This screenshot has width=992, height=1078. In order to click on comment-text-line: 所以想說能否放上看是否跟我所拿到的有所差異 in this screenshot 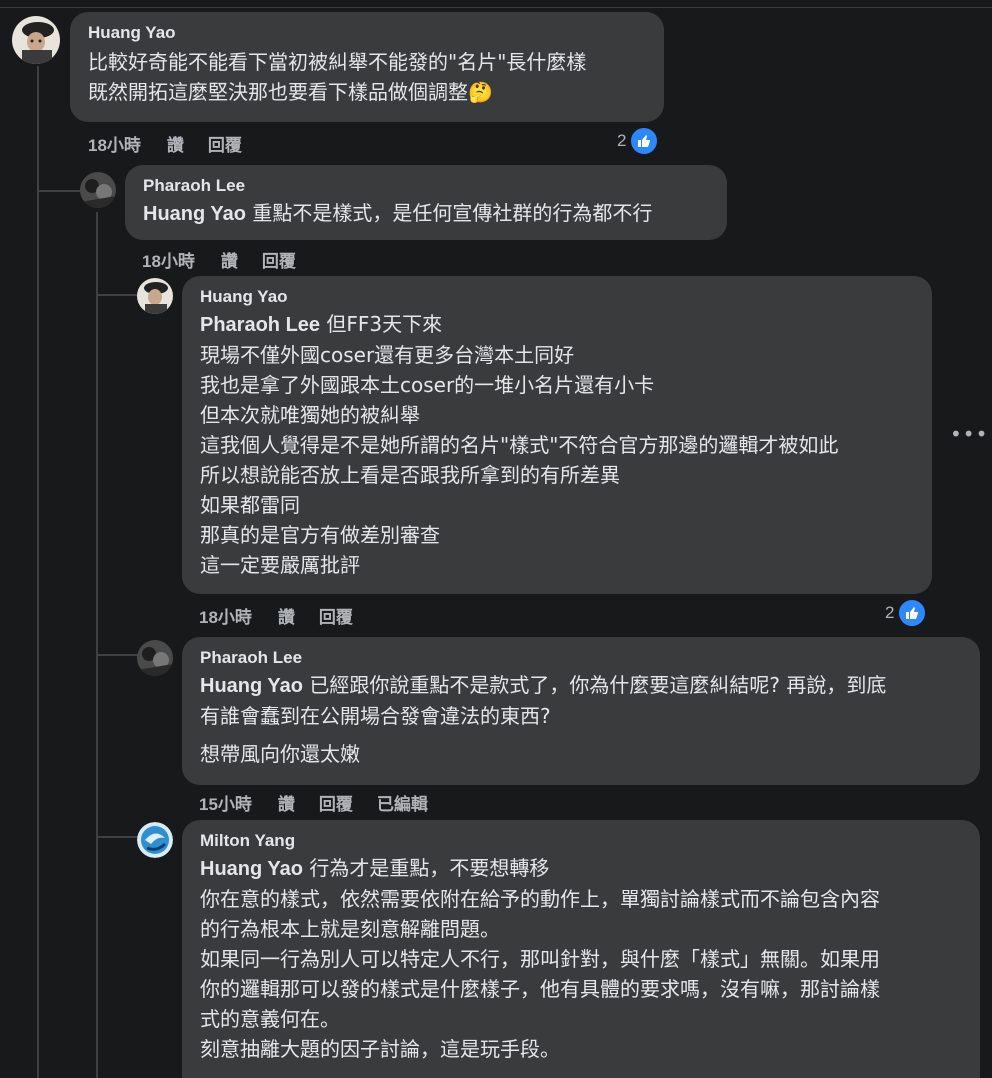, I will do `click(410, 475)`.